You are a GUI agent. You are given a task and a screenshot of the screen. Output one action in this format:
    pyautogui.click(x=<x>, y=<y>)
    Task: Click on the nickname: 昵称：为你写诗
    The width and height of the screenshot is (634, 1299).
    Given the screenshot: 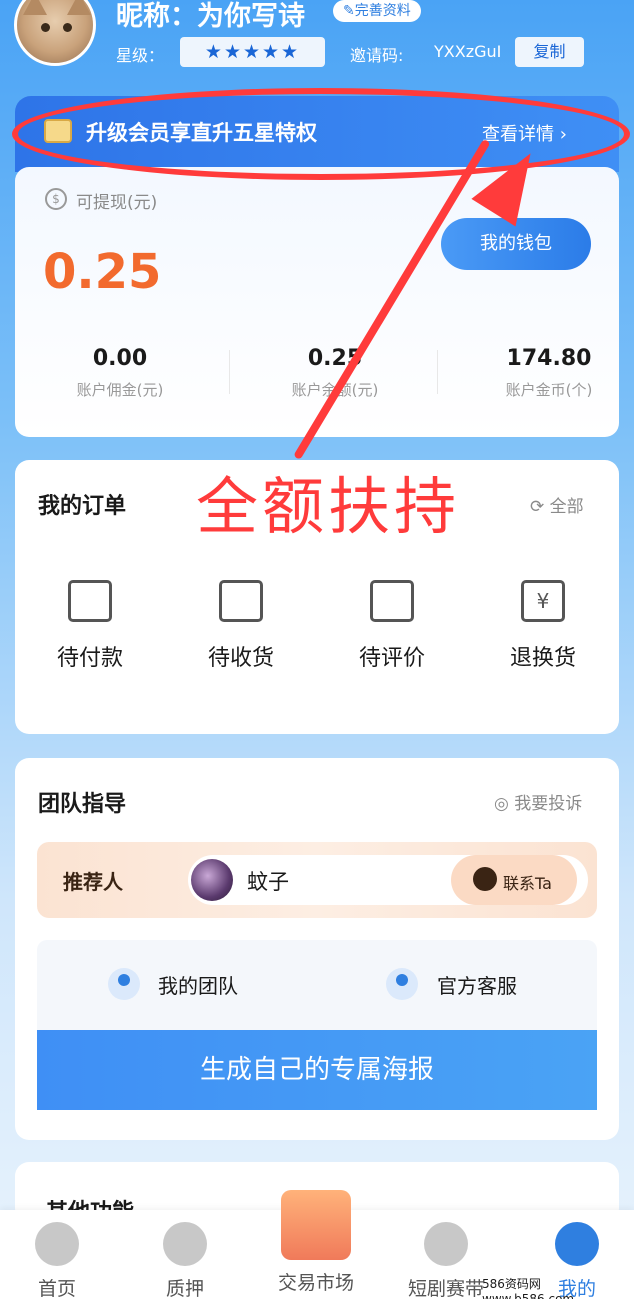 What is the action you would take?
    pyautogui.click(x=210, y=16)
    